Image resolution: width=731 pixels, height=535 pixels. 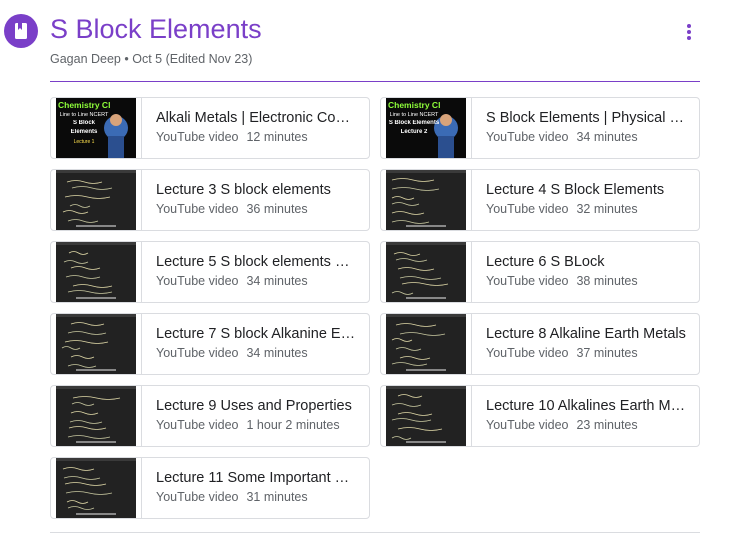 What do you see at coordinates (414, 132) in the screenshot?
I see `thumbnail-text: Lecture 2` at bounding box center [414, 132].